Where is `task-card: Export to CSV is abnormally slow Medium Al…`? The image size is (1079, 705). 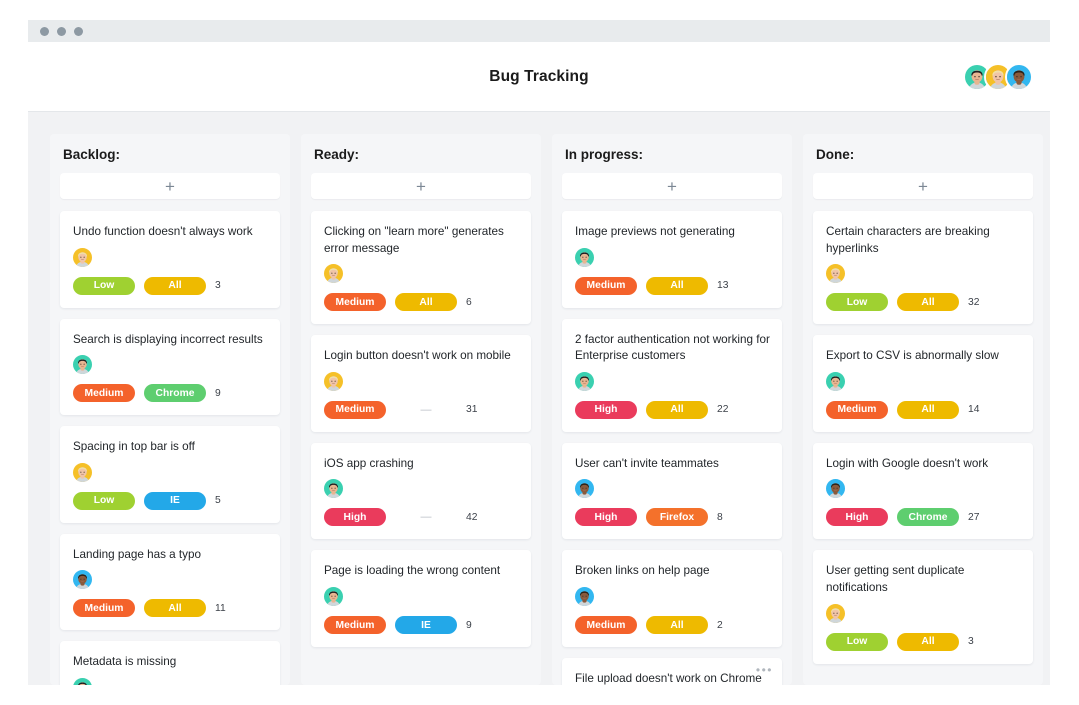 task-card: Export to CSV is abnormally slow Medium Al… is located at coordinates (923, 383).